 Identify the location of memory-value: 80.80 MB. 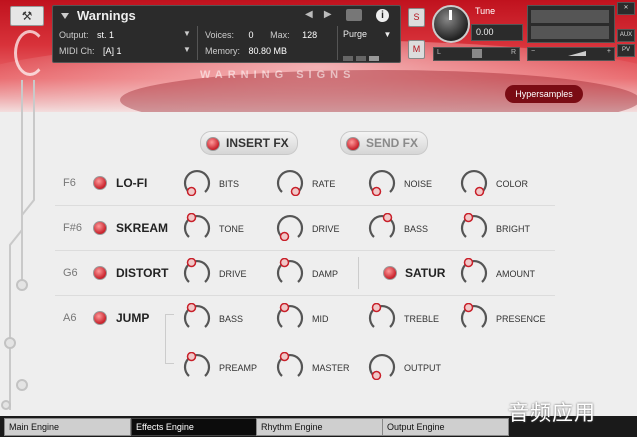
(268, 51).